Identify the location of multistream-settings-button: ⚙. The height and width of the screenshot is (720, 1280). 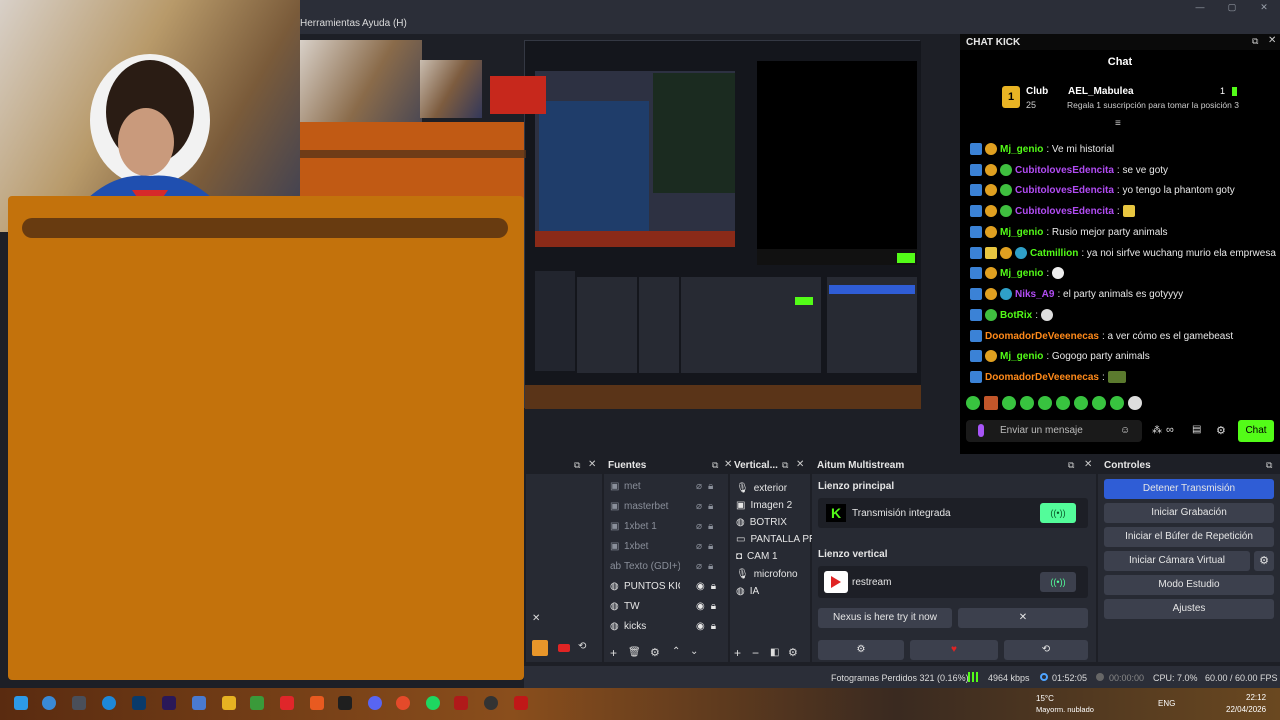
(861, 650).